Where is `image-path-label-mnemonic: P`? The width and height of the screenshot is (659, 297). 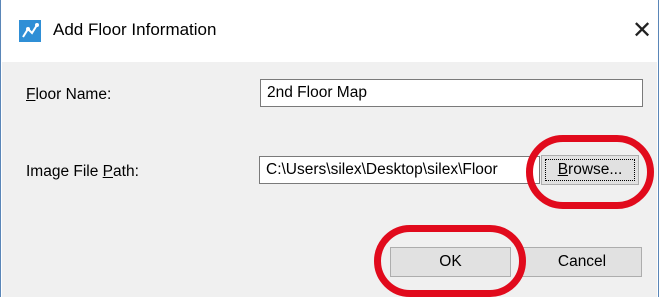 image-path-label-mnemonic: P is located at coordinates (108, 171).